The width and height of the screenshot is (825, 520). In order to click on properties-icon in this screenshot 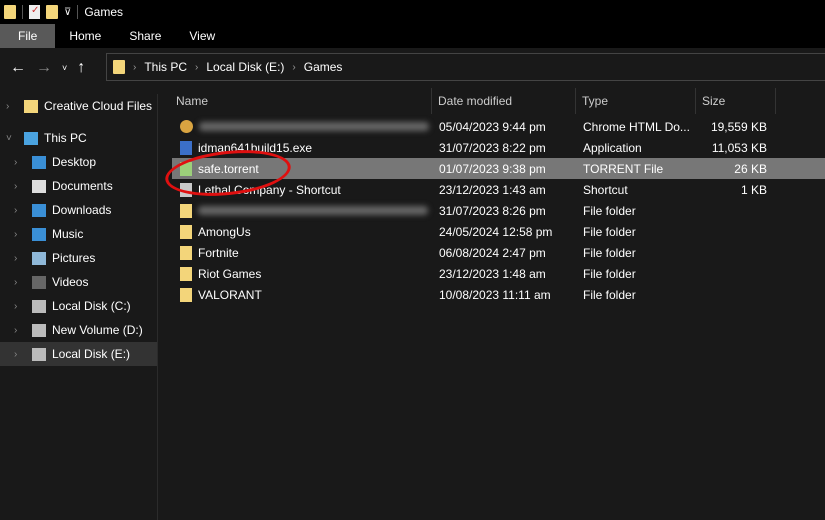, I will do `click(34, 12)`.